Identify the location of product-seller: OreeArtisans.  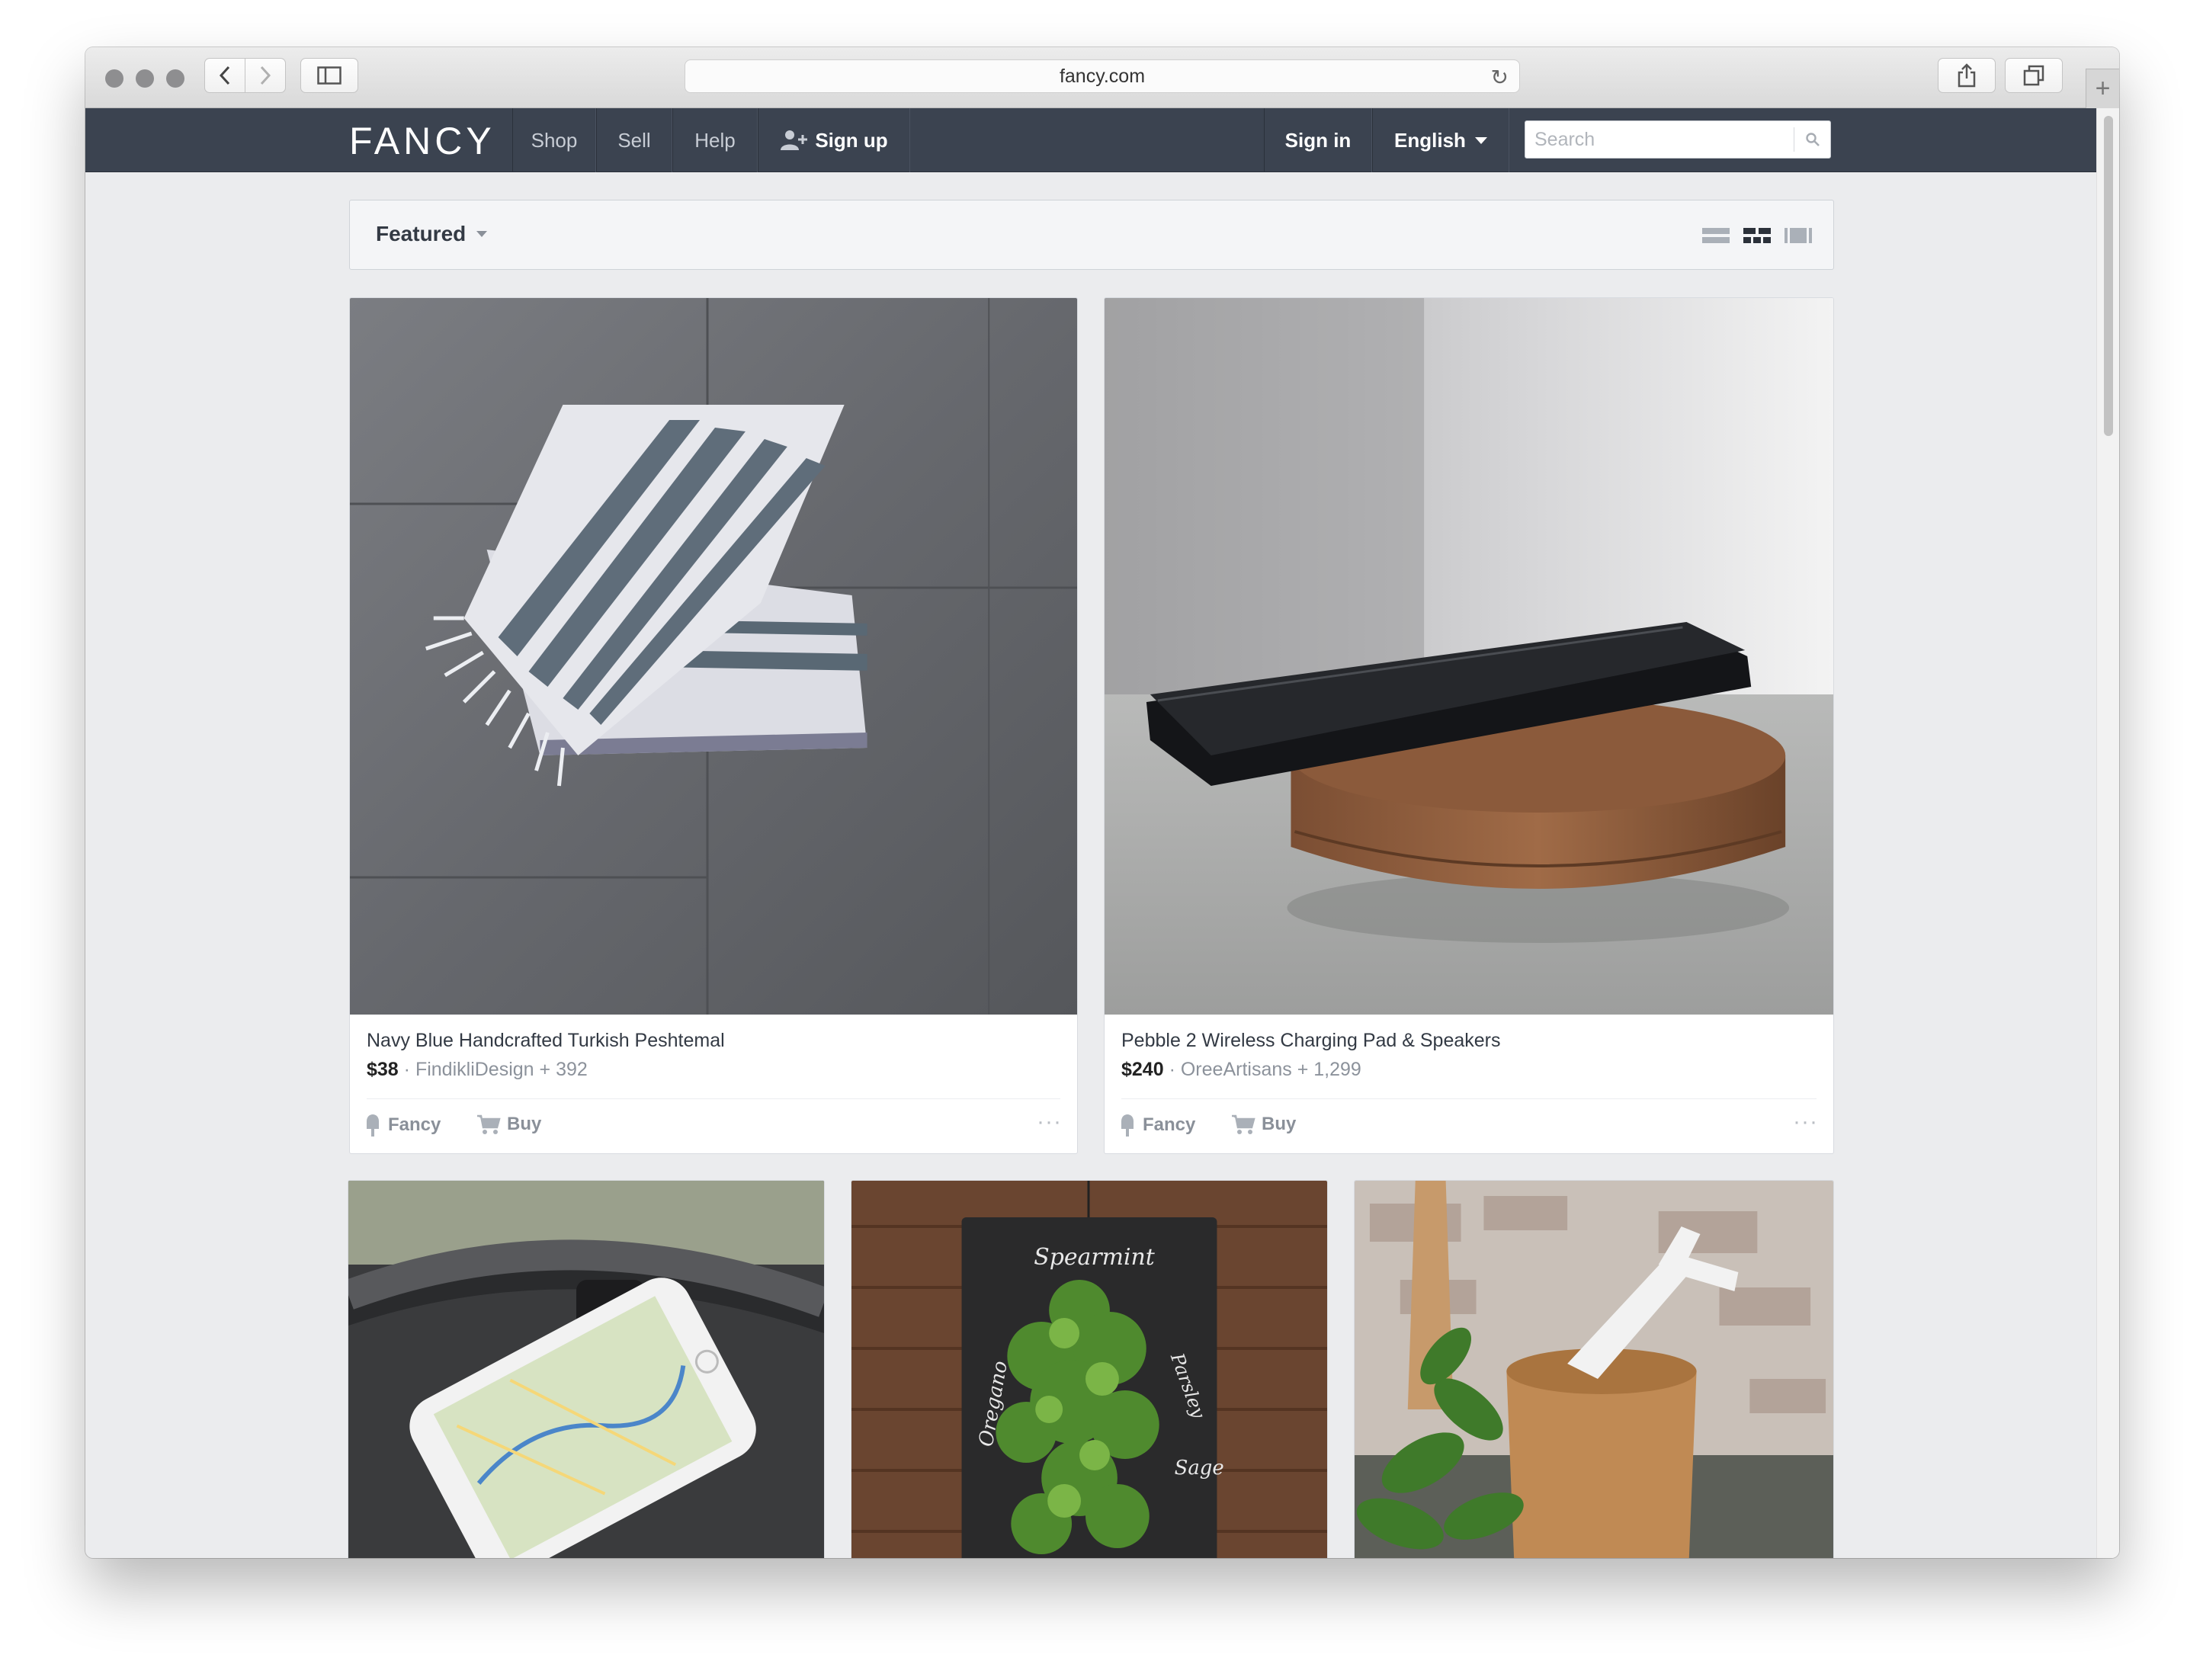
(1236, 1069).